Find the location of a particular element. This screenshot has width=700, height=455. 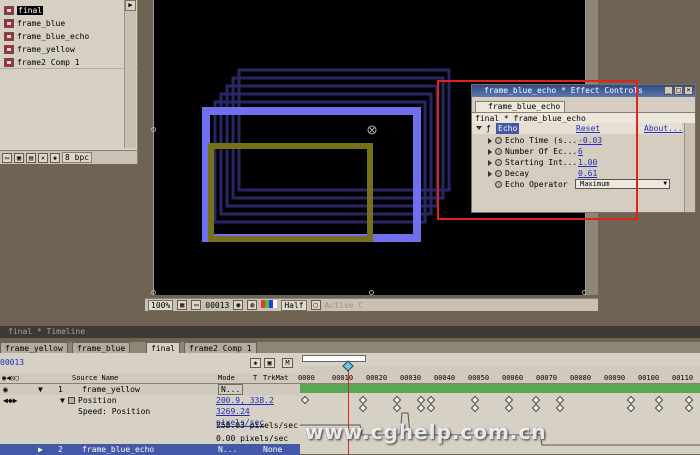

close-icon: × is located at coordinates (688, 90).